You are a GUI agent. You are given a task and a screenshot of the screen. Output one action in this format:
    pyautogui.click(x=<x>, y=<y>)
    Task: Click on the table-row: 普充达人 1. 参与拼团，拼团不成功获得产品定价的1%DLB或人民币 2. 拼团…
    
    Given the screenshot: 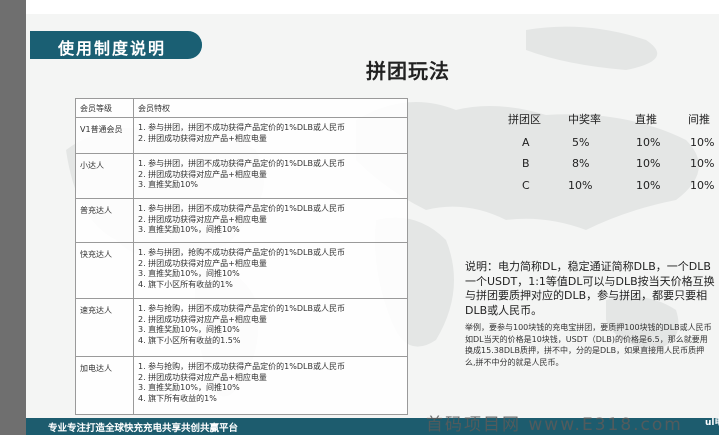 What is the action you would take?
    pyautogui.click(x=241, y=220)
    